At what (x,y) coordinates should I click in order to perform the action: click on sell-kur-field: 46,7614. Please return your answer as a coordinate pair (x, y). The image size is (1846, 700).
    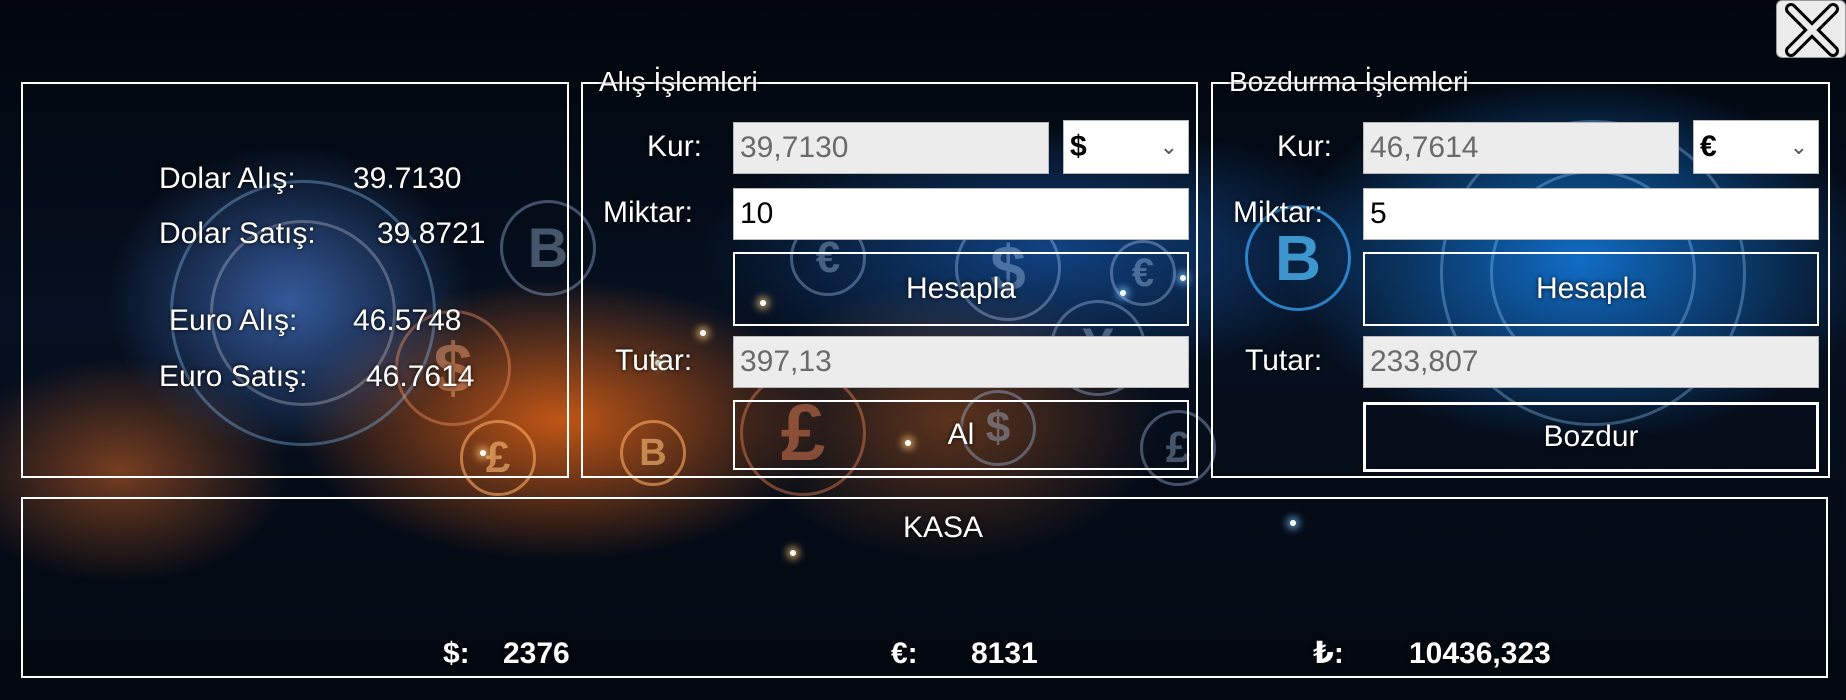
    Looking at the image, I should click on (1521, 148).